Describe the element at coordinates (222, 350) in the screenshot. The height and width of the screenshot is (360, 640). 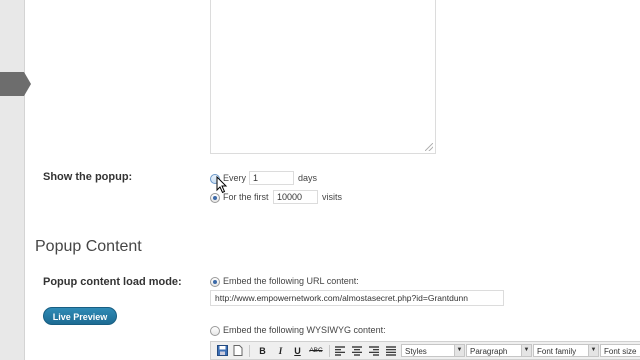
I see `save-icon` at that location.